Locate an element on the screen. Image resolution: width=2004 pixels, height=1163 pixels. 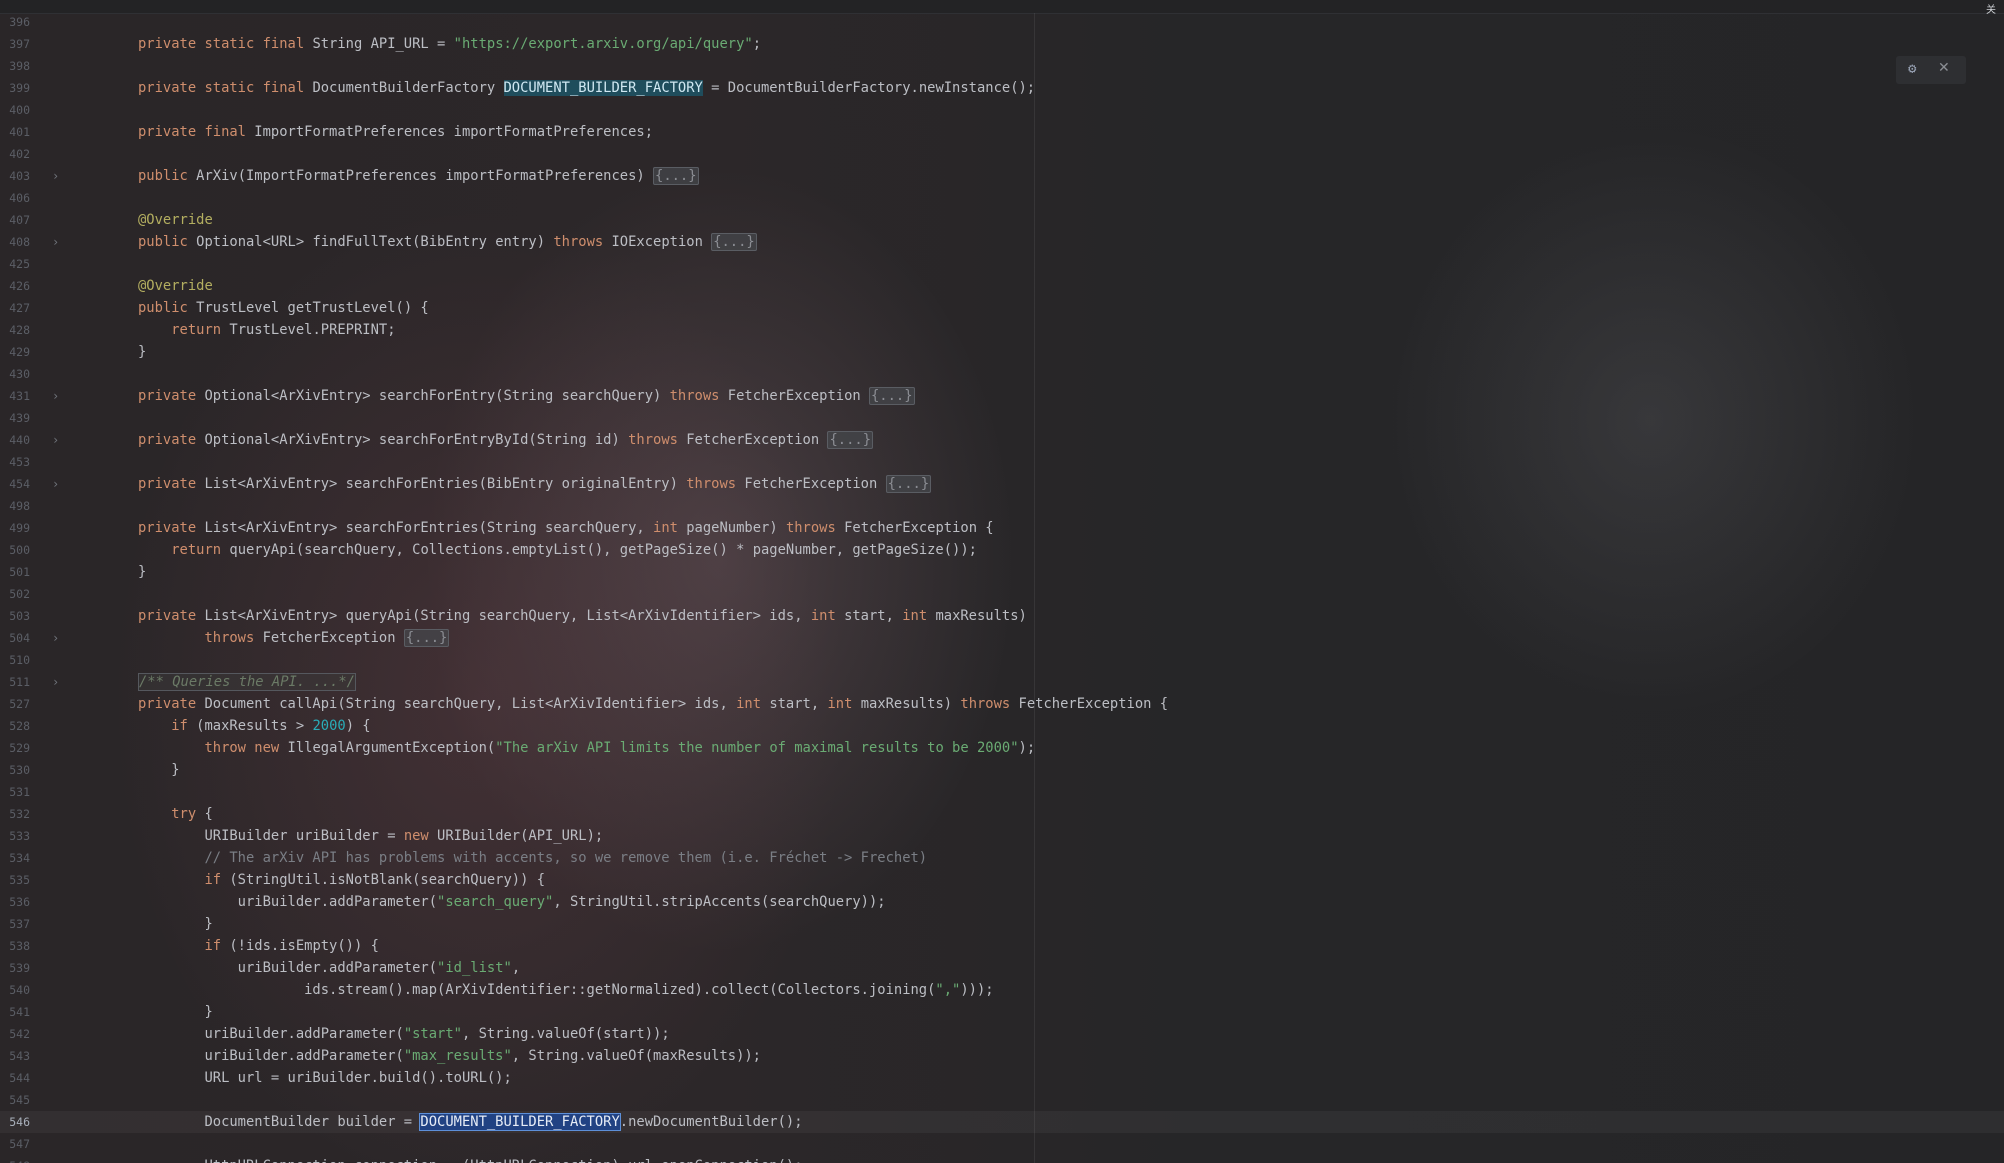
code-line: 532 try { is located at coordinates (1002, 814).